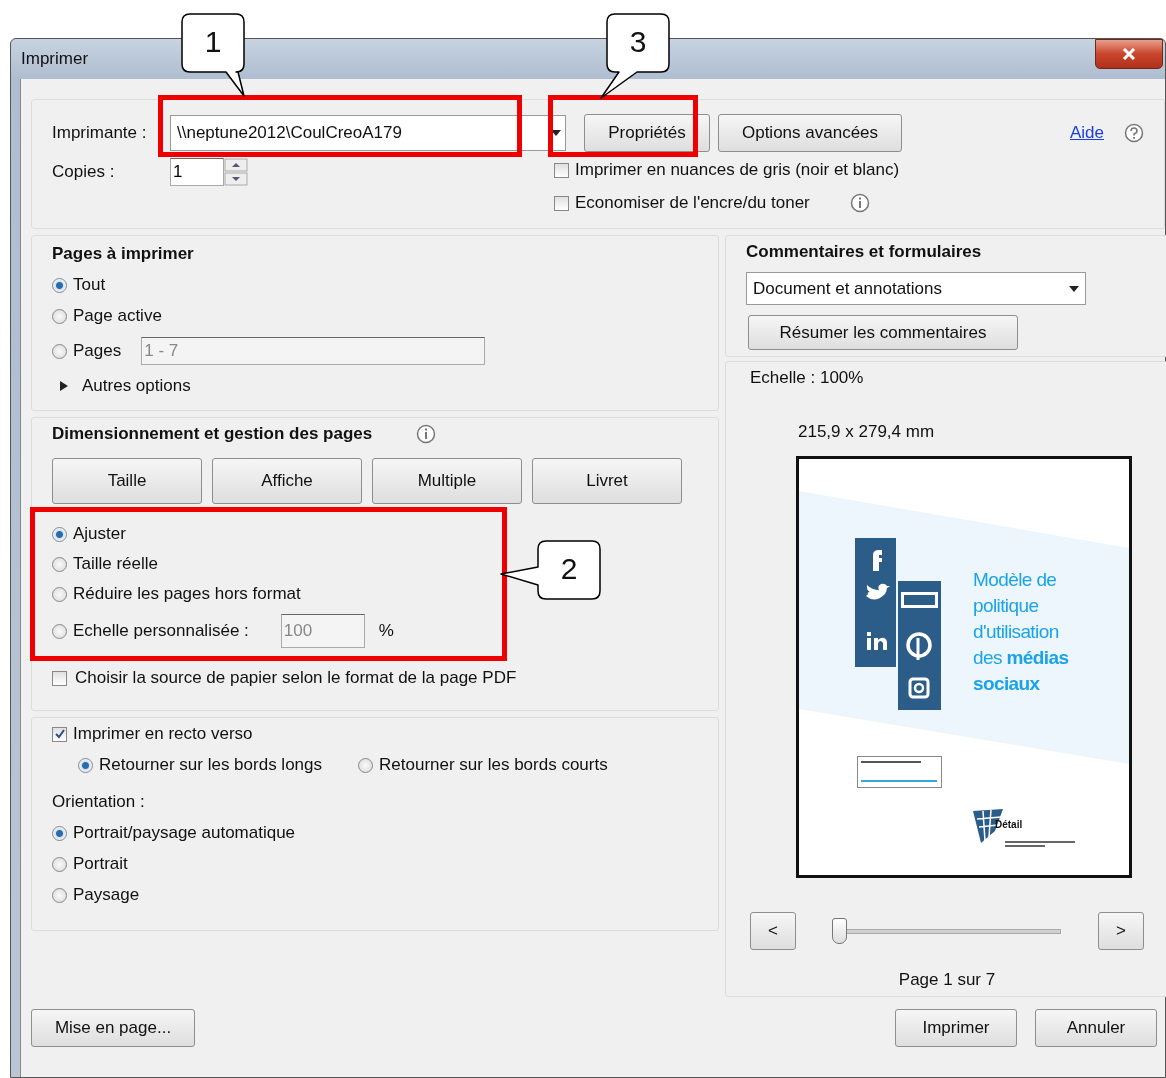 Image resolution: width=1166 pixels, height=1078 pixels. I want to click on section-heading: Dimensionnement et gestion des pages, so click(212, 434).